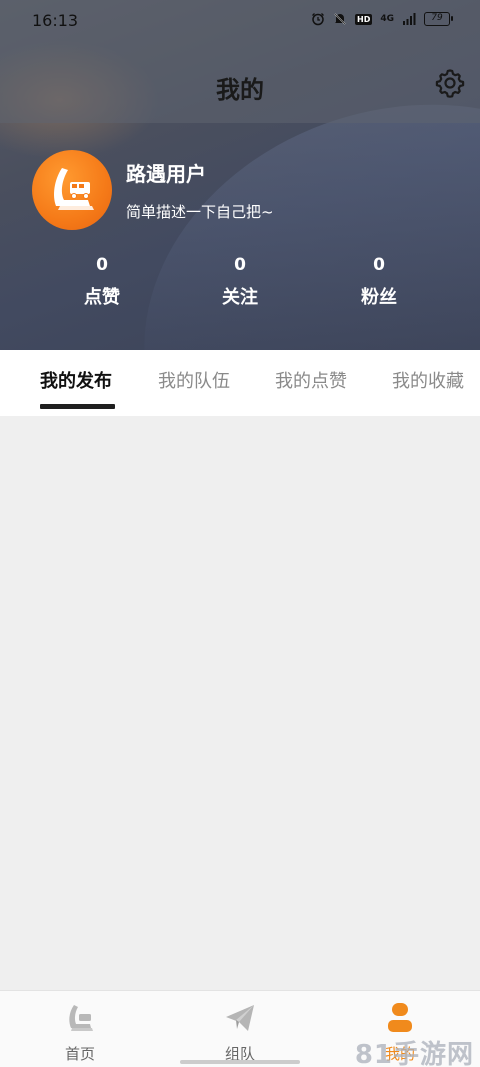 The image size is (480, 1067). What do you see at coordinates (379, 297) in the screenshot?
I see `stat-fans-label: 粉丝` at bounding box center [379, 297].